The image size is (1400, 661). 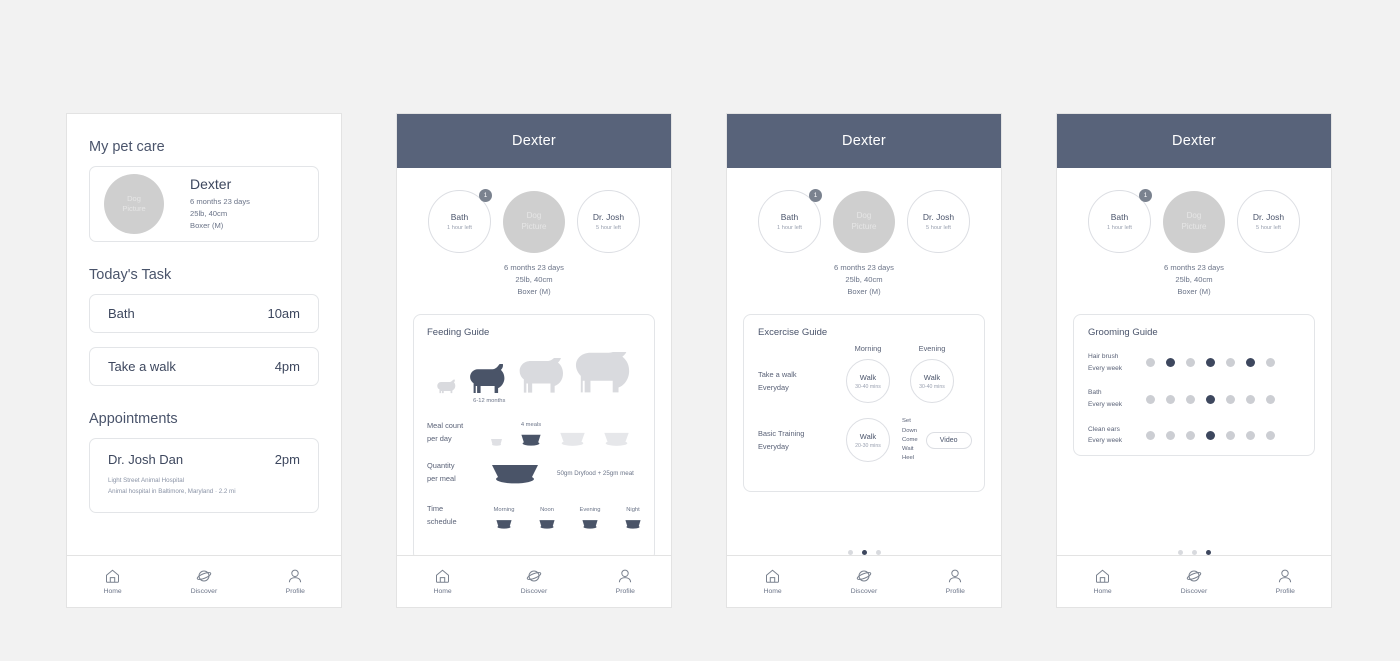 What do you see at coordinates (459, 217) in the screenshot?
I see `circle-bath-label: Bath` at bounding box center [459, 217].